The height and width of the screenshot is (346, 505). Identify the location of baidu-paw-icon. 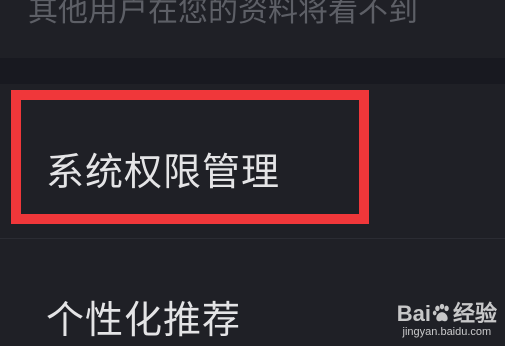
(440, 312).